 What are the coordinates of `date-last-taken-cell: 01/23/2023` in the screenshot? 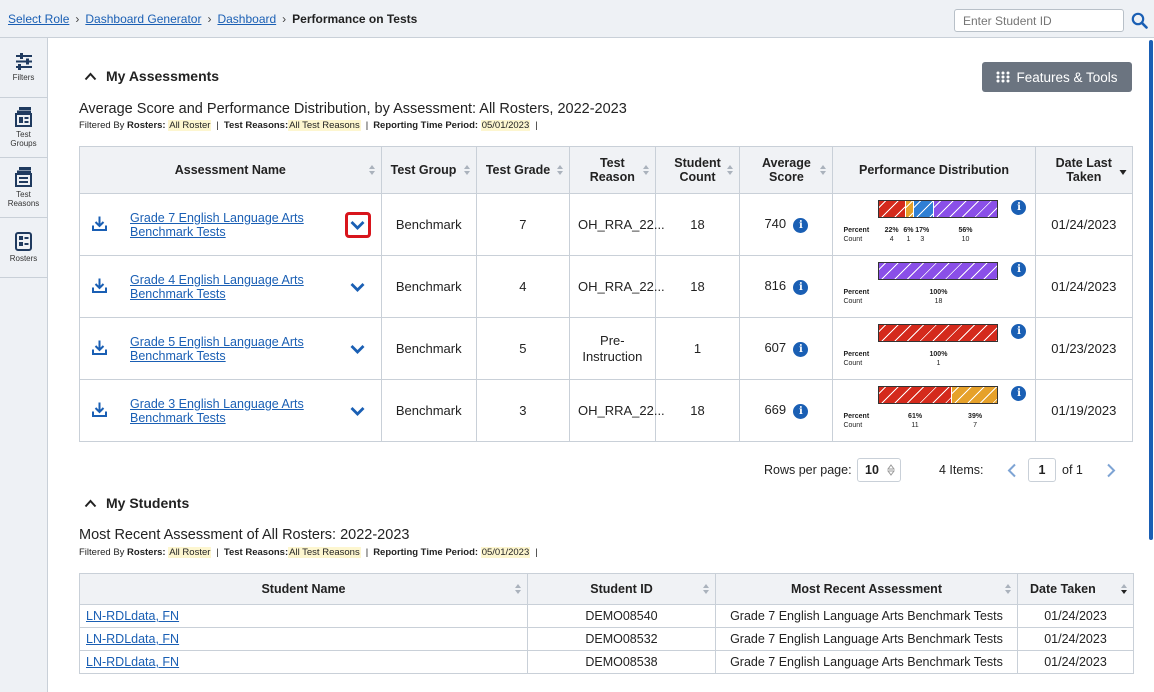 It's located at (1084, 348).